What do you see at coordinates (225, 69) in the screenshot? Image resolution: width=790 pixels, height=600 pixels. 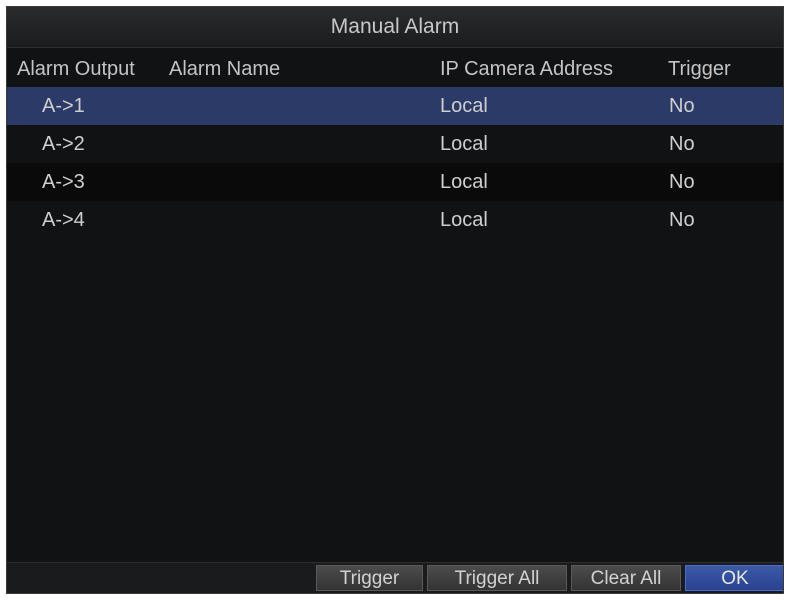 I see `header-alarm-name: Alarm Name` at bounding box center [225, 69].